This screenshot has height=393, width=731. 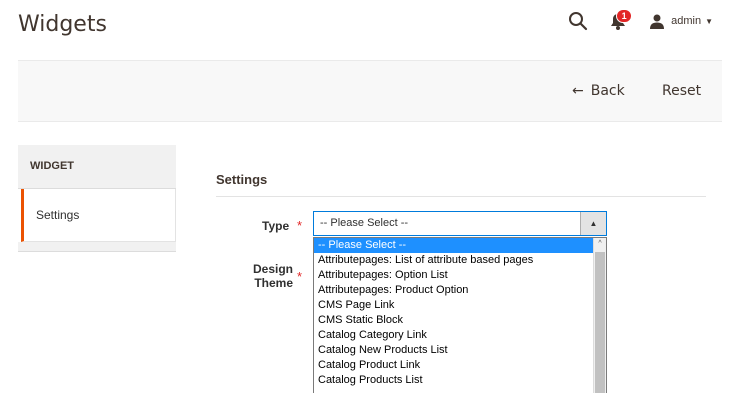 What do you see at coordinates (300, 276) in the screenshot?
I see `design-theme-required-mark: *` at bounding box center [300, 276].